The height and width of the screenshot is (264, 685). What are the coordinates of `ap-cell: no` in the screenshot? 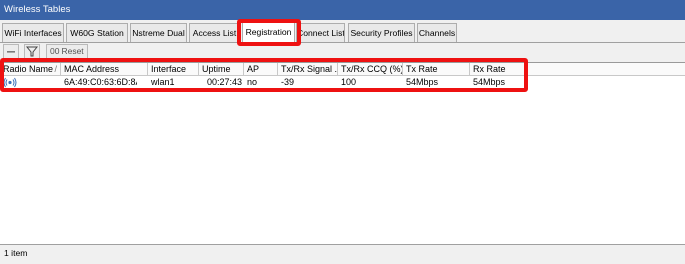 It's located at (252, 82).